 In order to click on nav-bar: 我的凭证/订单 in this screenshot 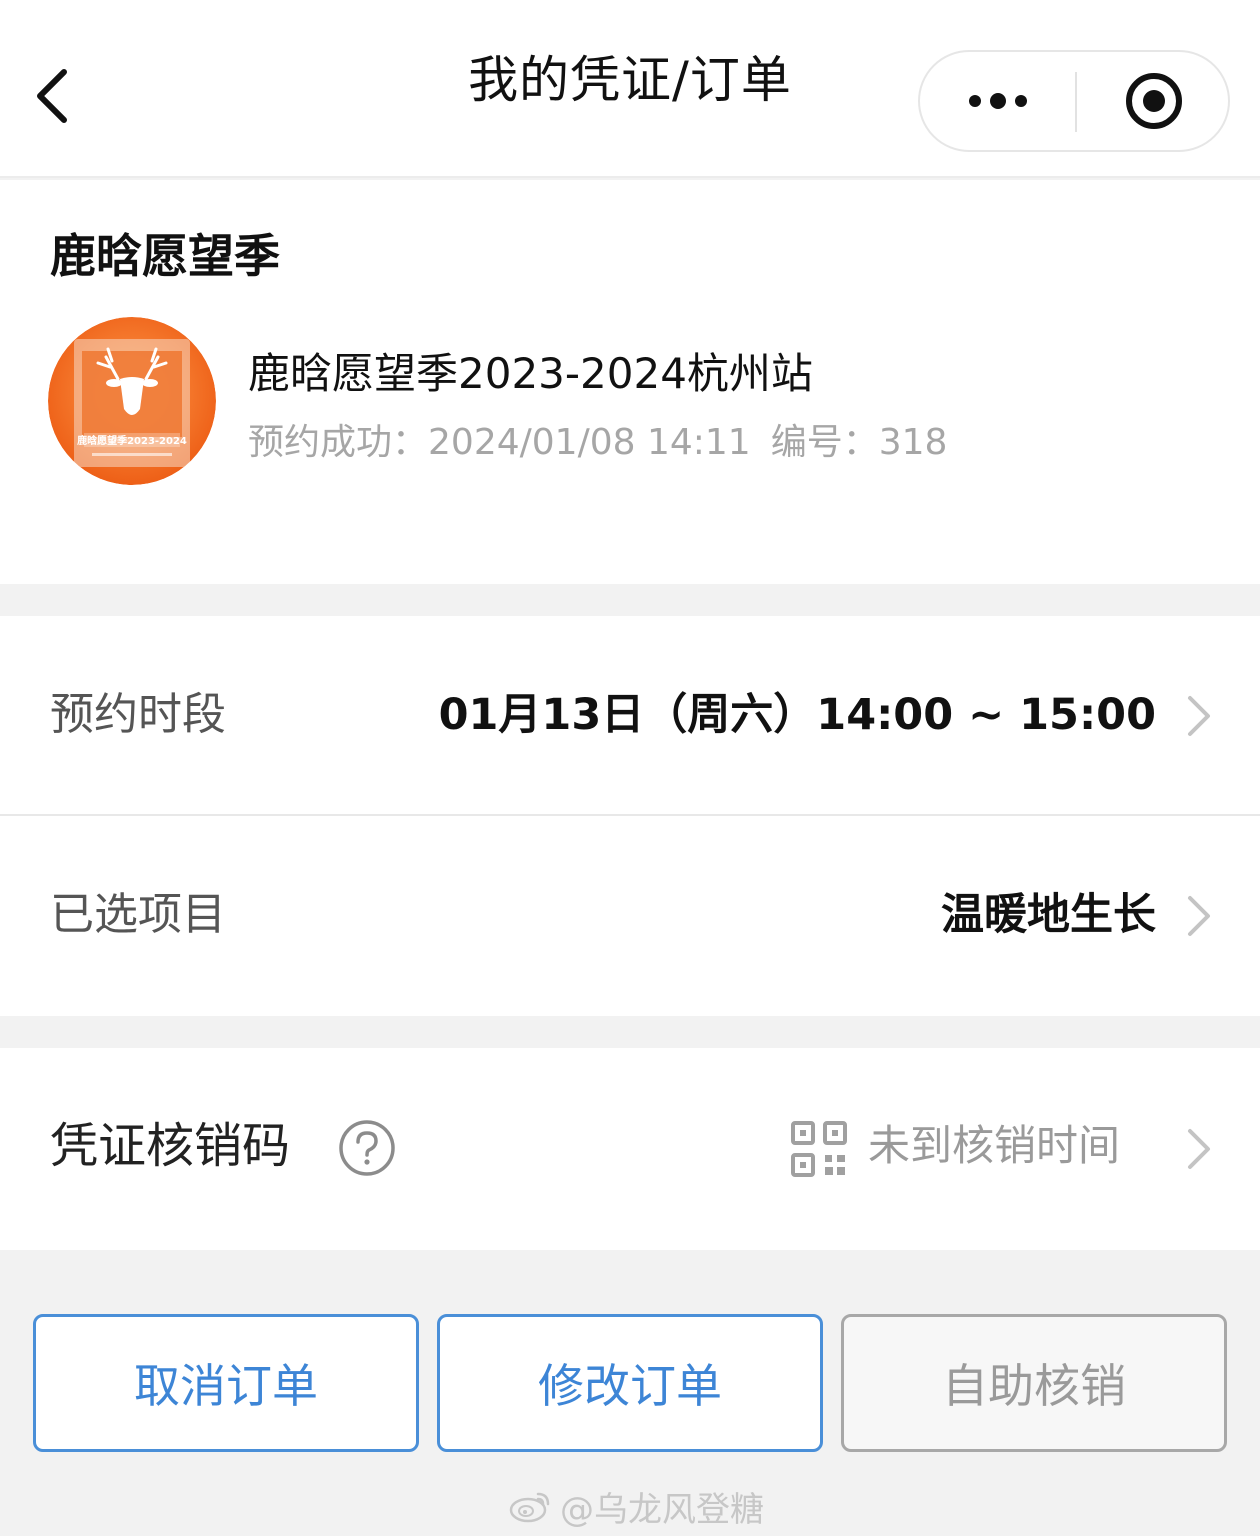, I will do `click(630, 89)`.